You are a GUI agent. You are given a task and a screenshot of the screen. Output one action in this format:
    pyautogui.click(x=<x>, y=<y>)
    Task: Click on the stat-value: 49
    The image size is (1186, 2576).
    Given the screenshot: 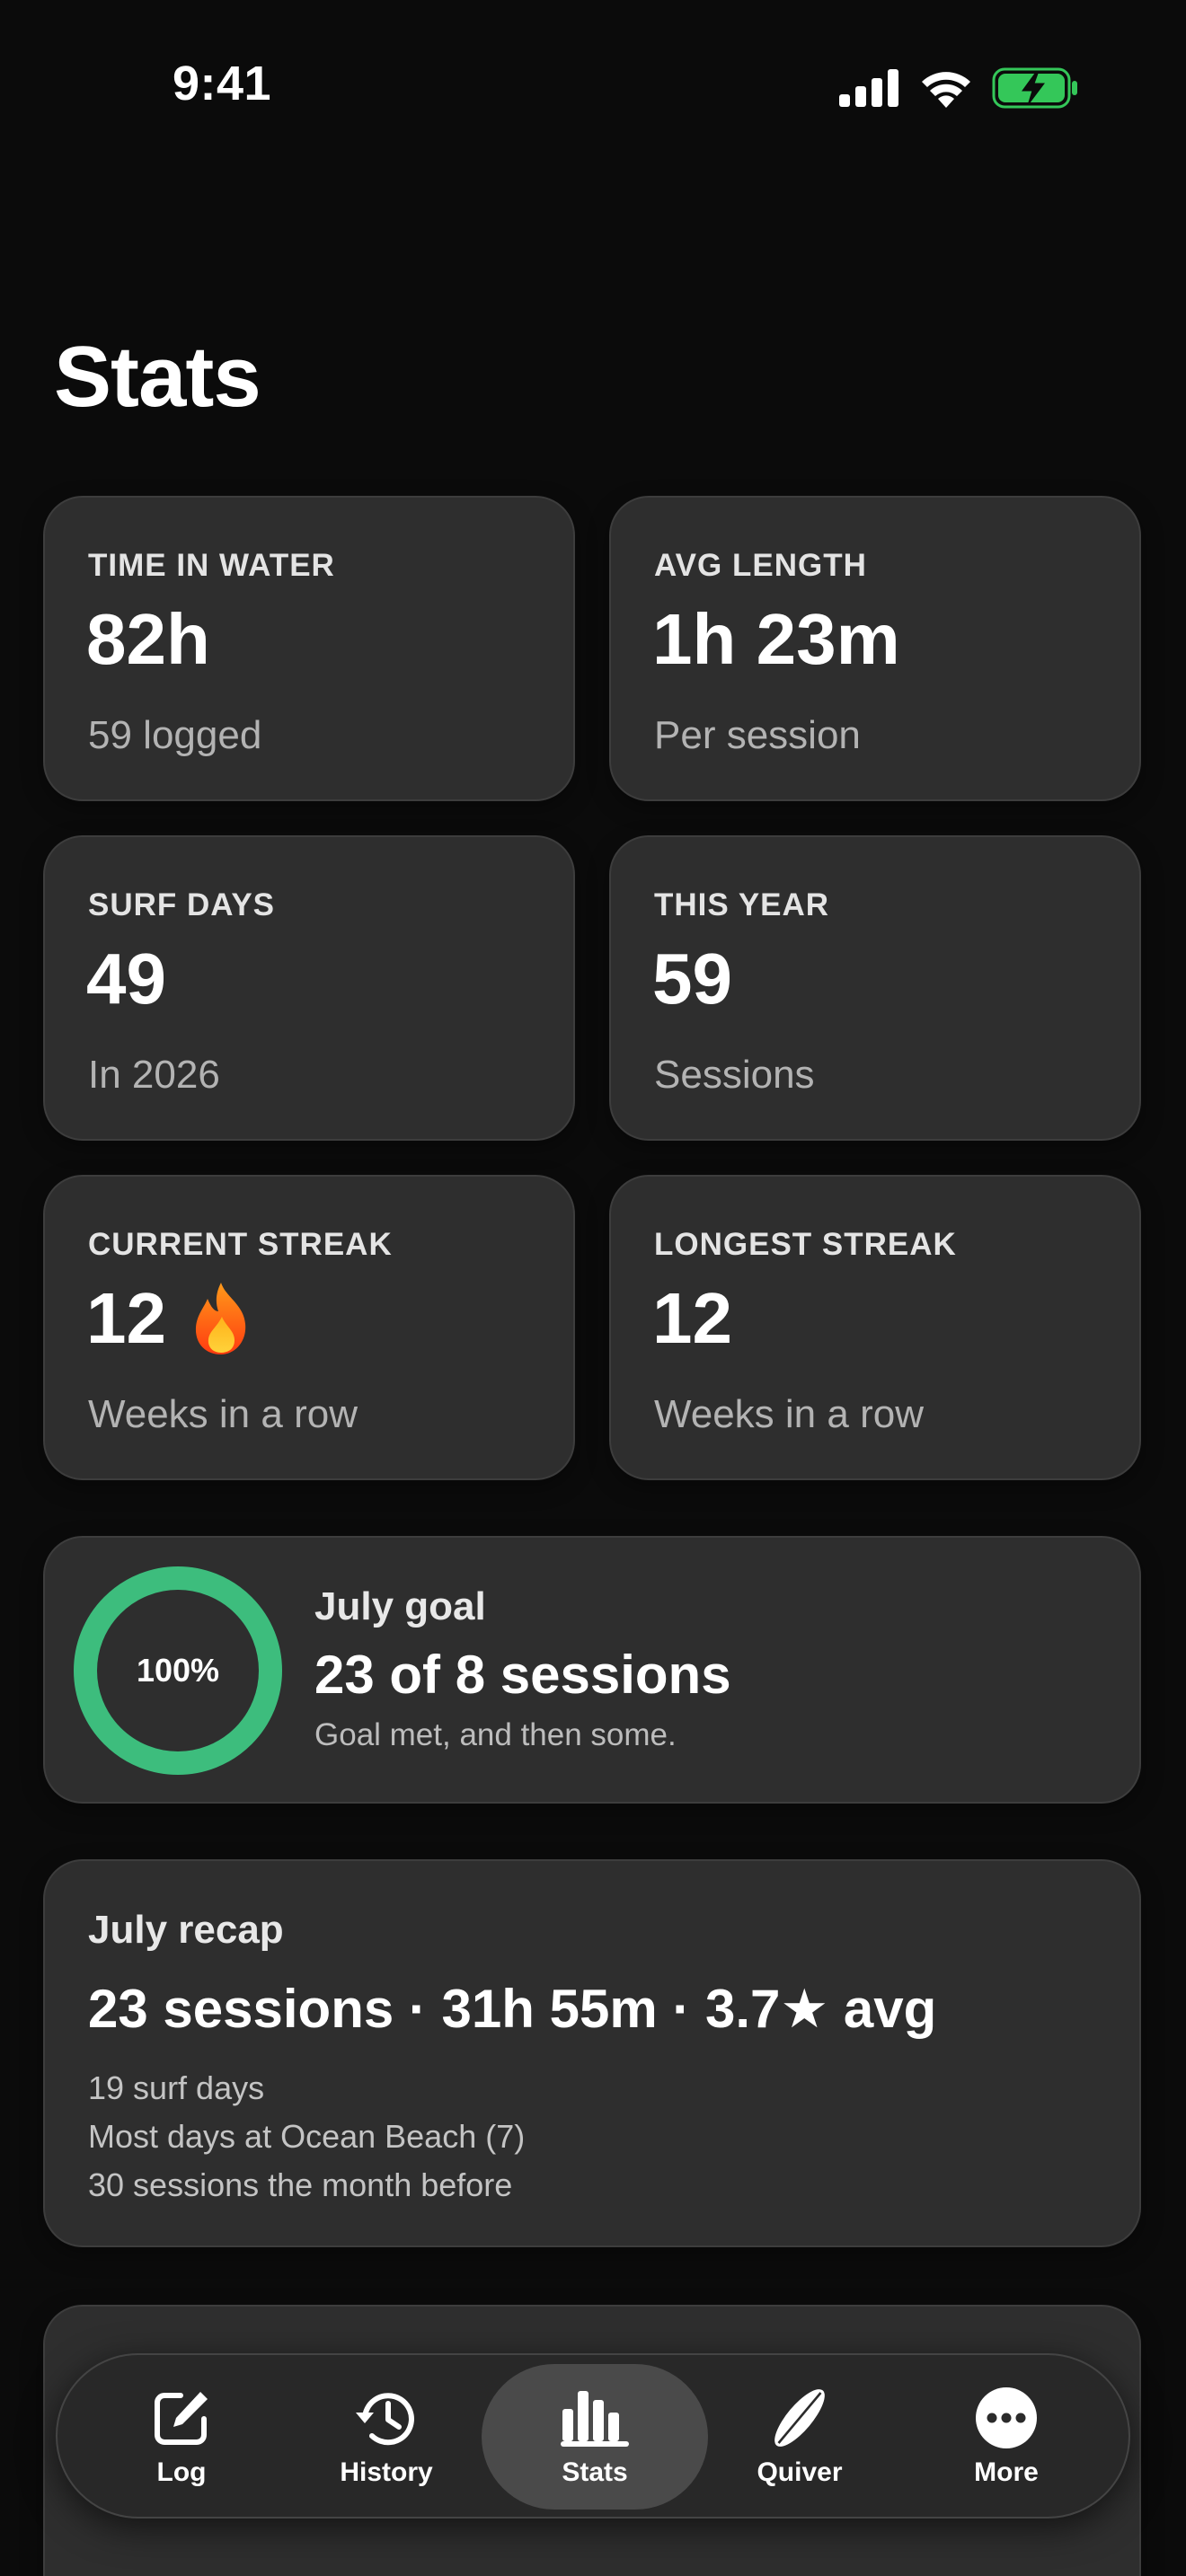 What is the action you would take?
    pyautogui.click(x=126, y=979)
    